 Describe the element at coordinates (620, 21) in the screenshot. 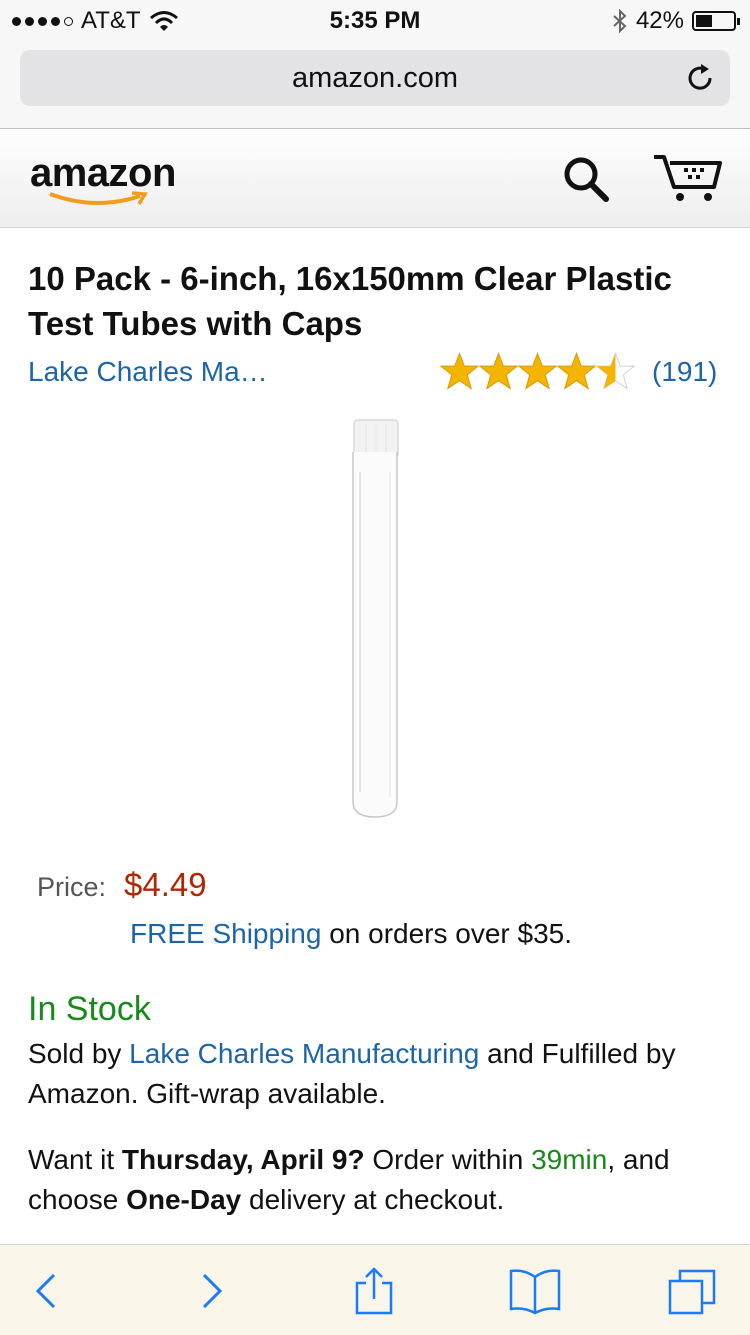

I see `bluetooth-icon` at that location.